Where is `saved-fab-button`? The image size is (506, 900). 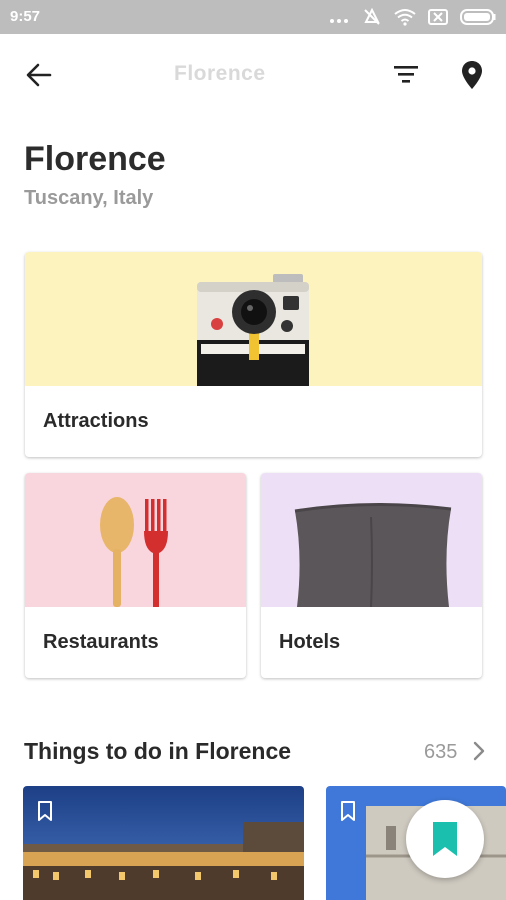
saved-fab-button is located at coordinates (445, 839).